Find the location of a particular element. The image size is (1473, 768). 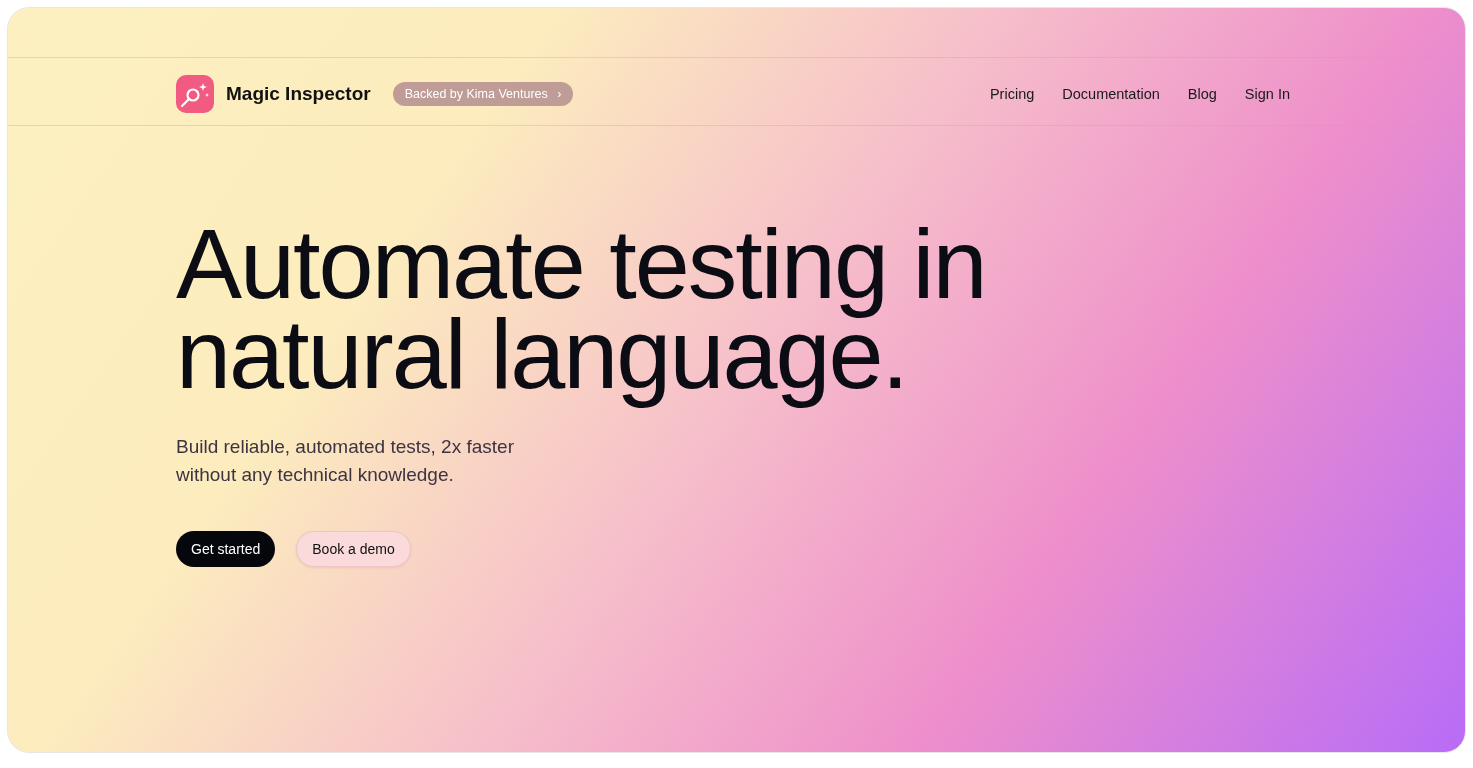

hero-headline: Automate testing in natural language. is located at coordinates (581, 309).